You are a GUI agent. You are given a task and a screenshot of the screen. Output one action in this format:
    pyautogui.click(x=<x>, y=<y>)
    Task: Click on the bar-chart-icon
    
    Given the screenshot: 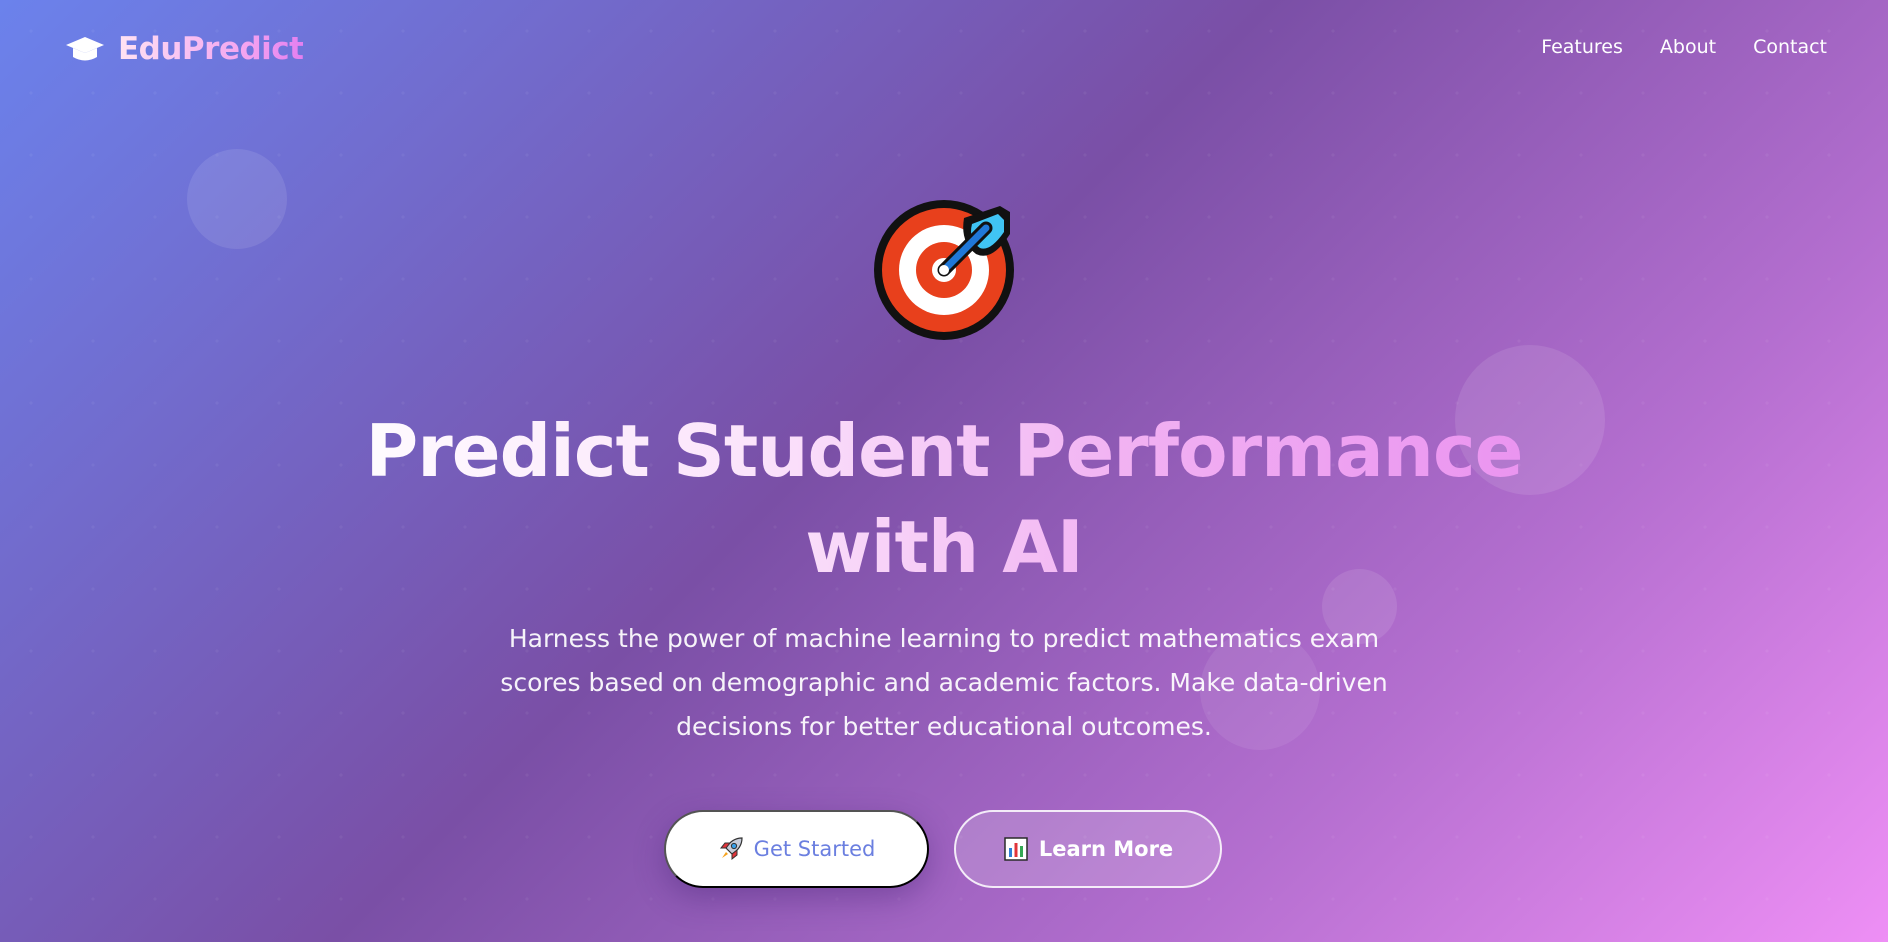 What is the action you would take?
    pyautogui.click(x=1016, y=849)
    